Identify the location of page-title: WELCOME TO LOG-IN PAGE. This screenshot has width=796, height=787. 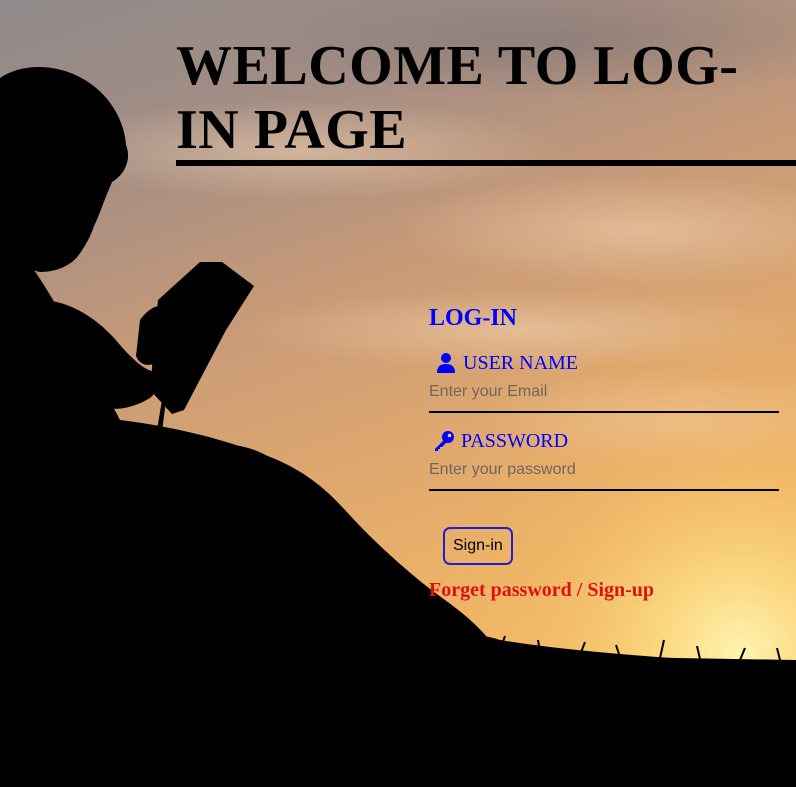
(457, 98).